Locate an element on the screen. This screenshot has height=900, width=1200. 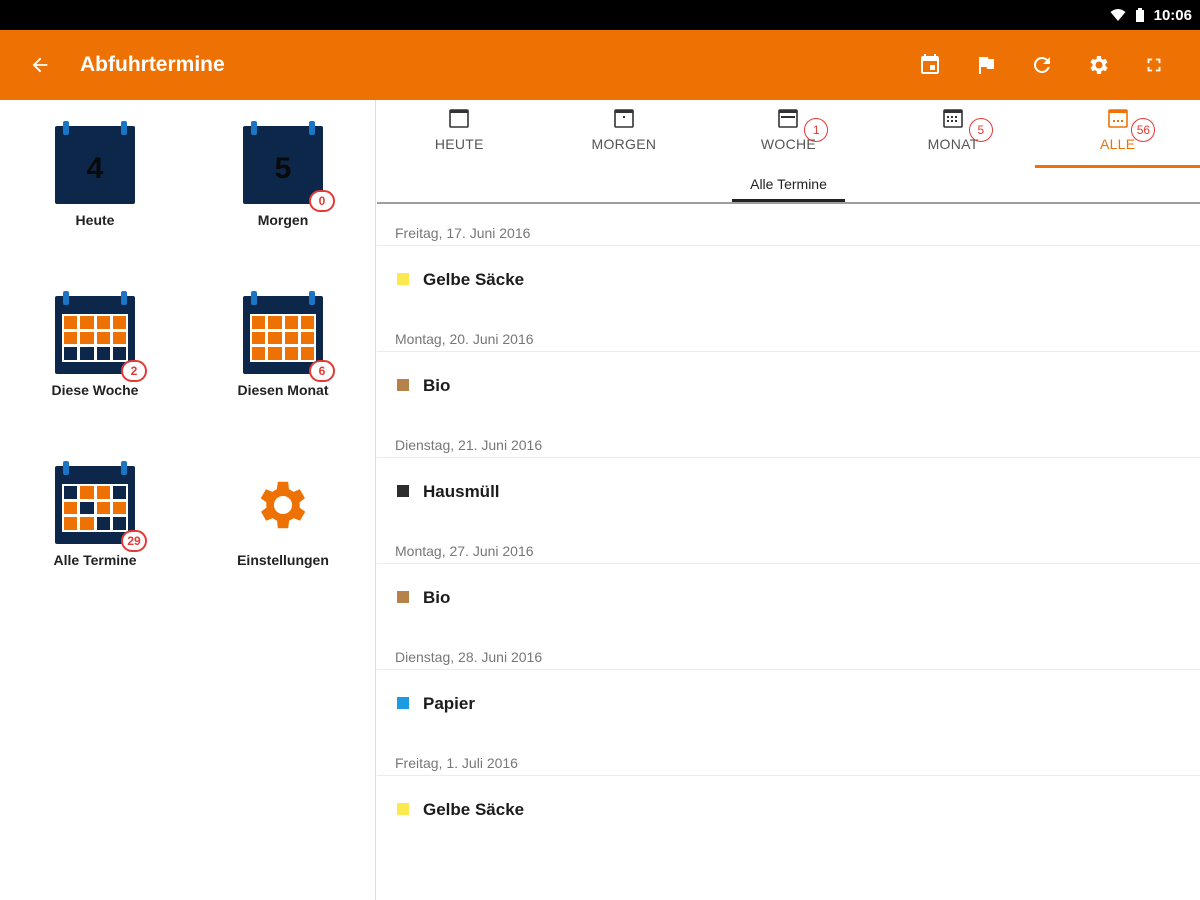
tile-einstellungen-label: Einstellungen is located at coordinates (283, 560).